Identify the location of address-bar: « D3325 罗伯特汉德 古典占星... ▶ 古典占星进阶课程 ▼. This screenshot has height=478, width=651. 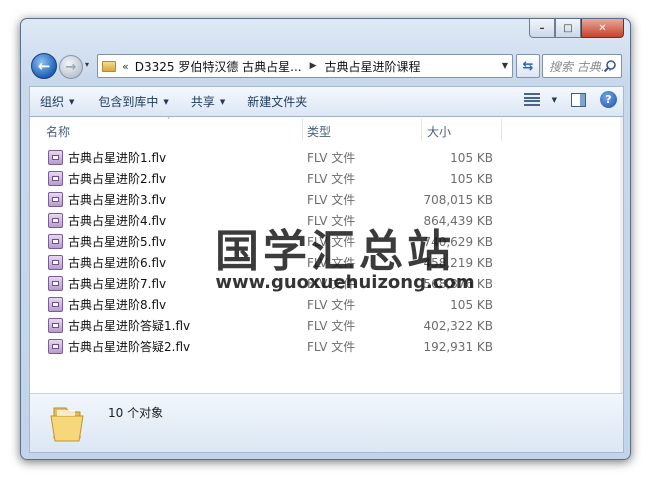
(305, 66).